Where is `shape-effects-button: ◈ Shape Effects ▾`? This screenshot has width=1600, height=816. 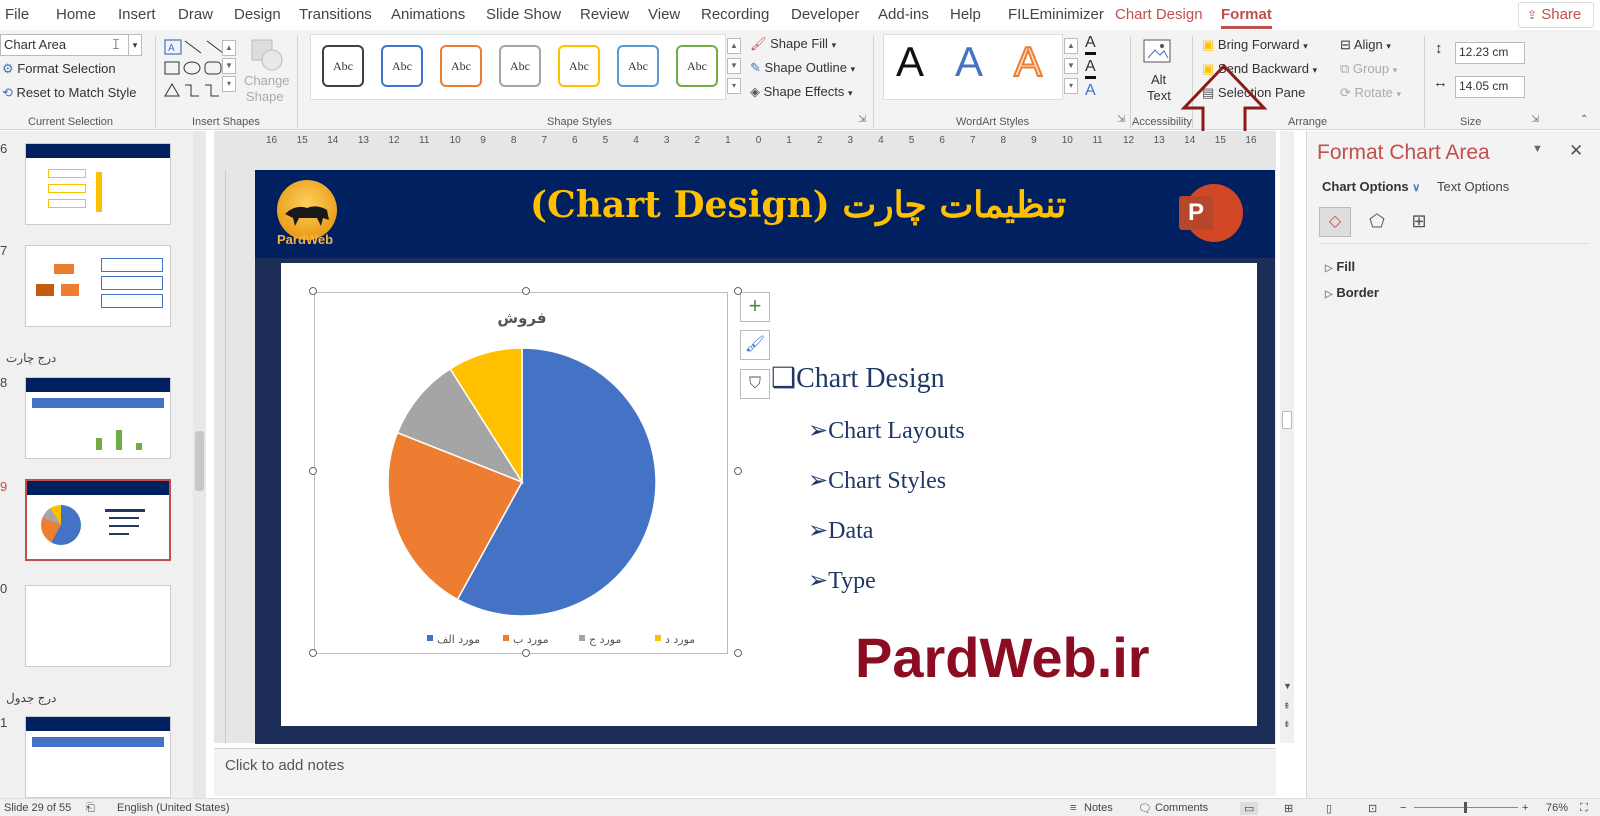 shape-effects-button: ◈ Shape Effects ▾ is located at coordinates (801, 92).